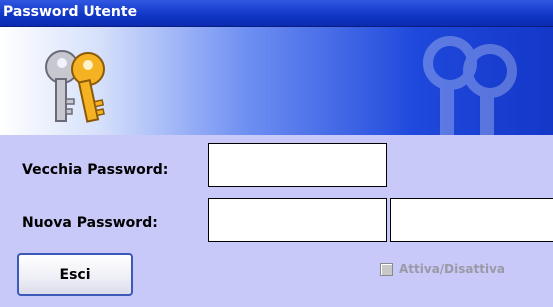 This screenshot has height=307, width=553. I want to click on activate-toggle: Attiva/Disattiva, so click(442, 269).